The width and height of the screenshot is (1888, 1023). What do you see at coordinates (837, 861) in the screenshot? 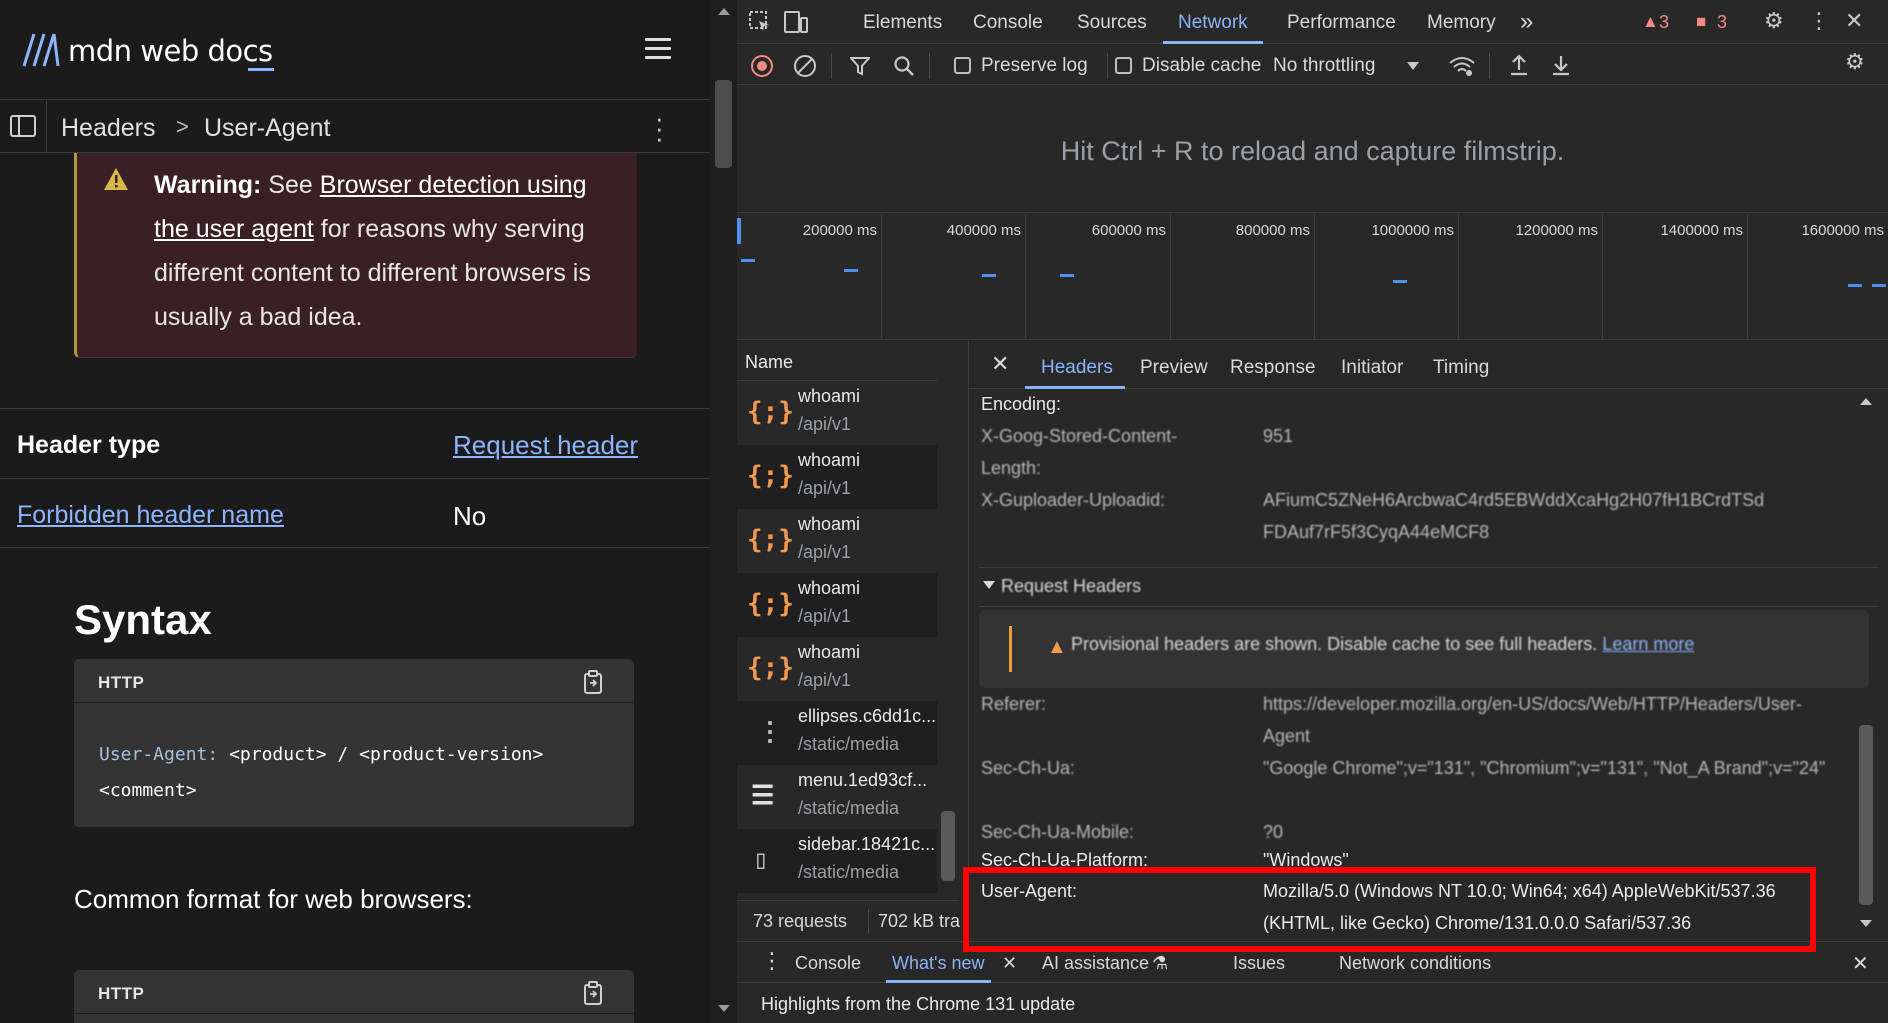
I see `request-row: ▯ sidebar.18421c... /static/media` at bounding box center [837, 861].